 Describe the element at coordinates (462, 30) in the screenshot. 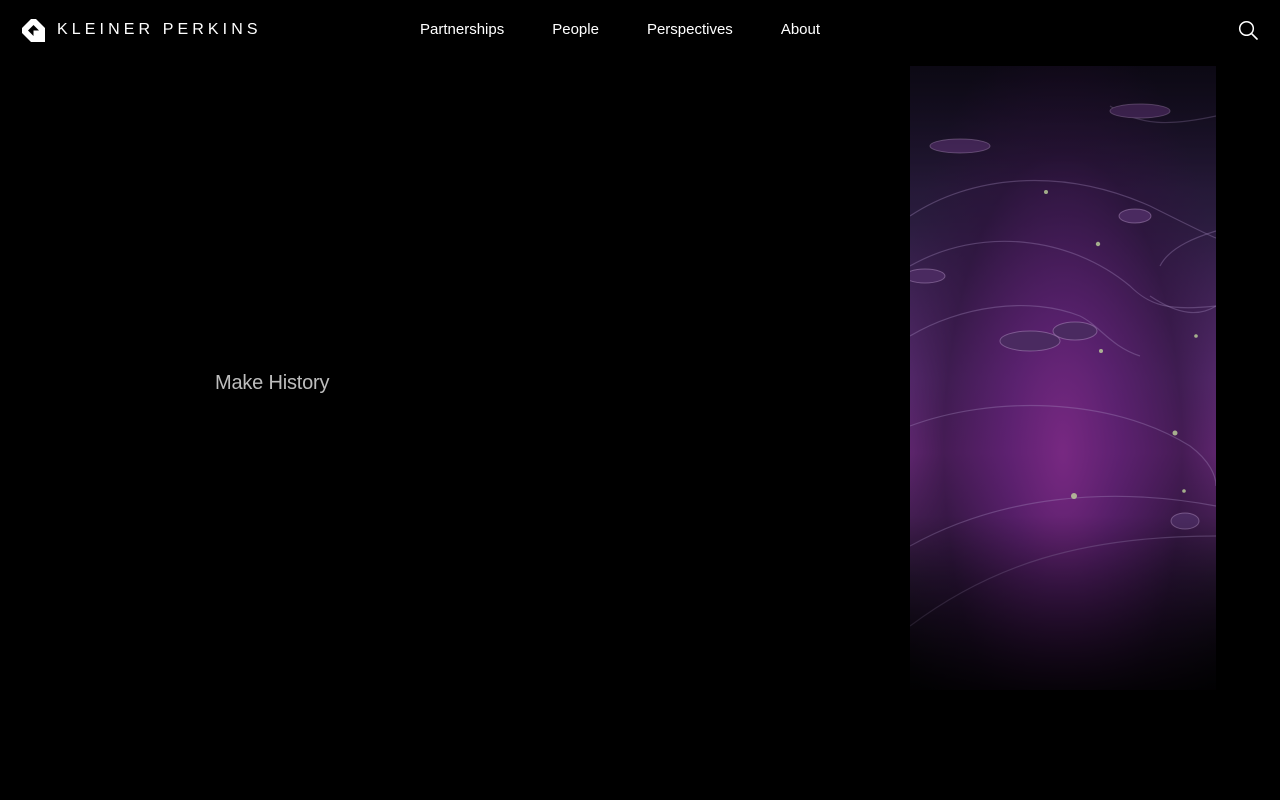

I see `nav-item-partnerships: Partnerships` at that location.